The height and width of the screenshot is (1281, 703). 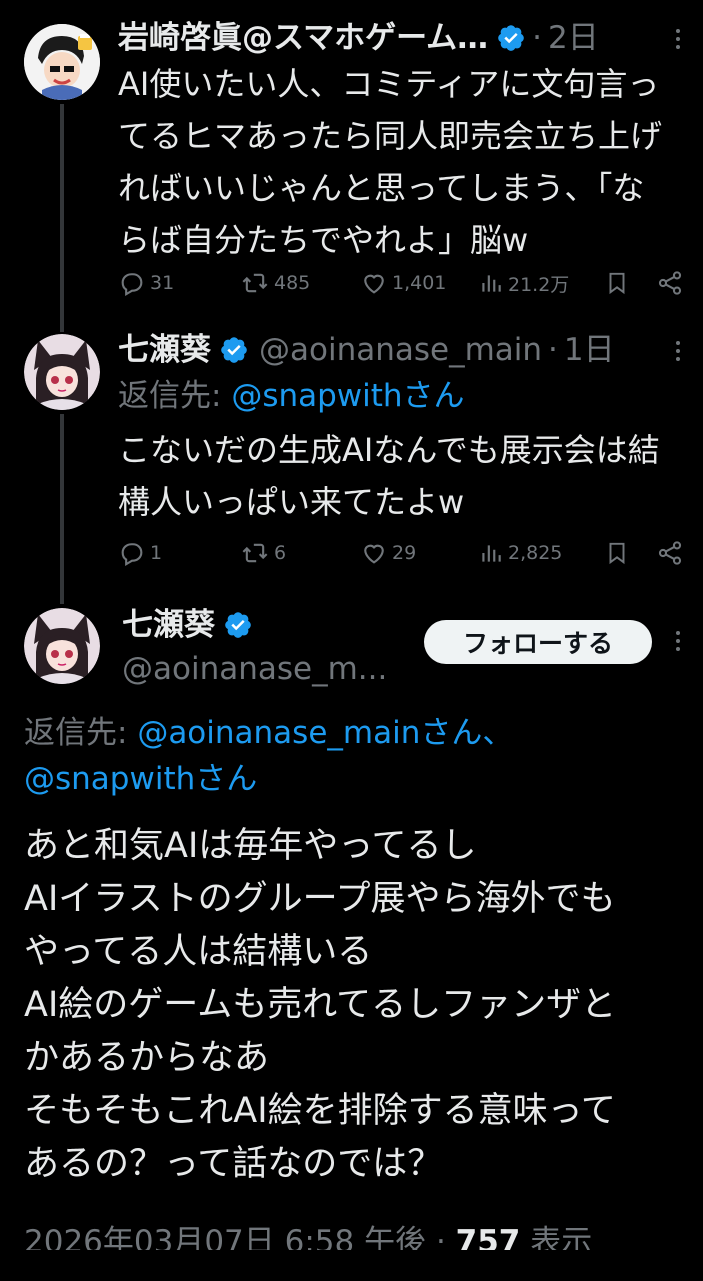 What do you see at coordinates (280, 553) in the screenshot?
I see `retweet-count: 6` at bounding box center [280, 553].